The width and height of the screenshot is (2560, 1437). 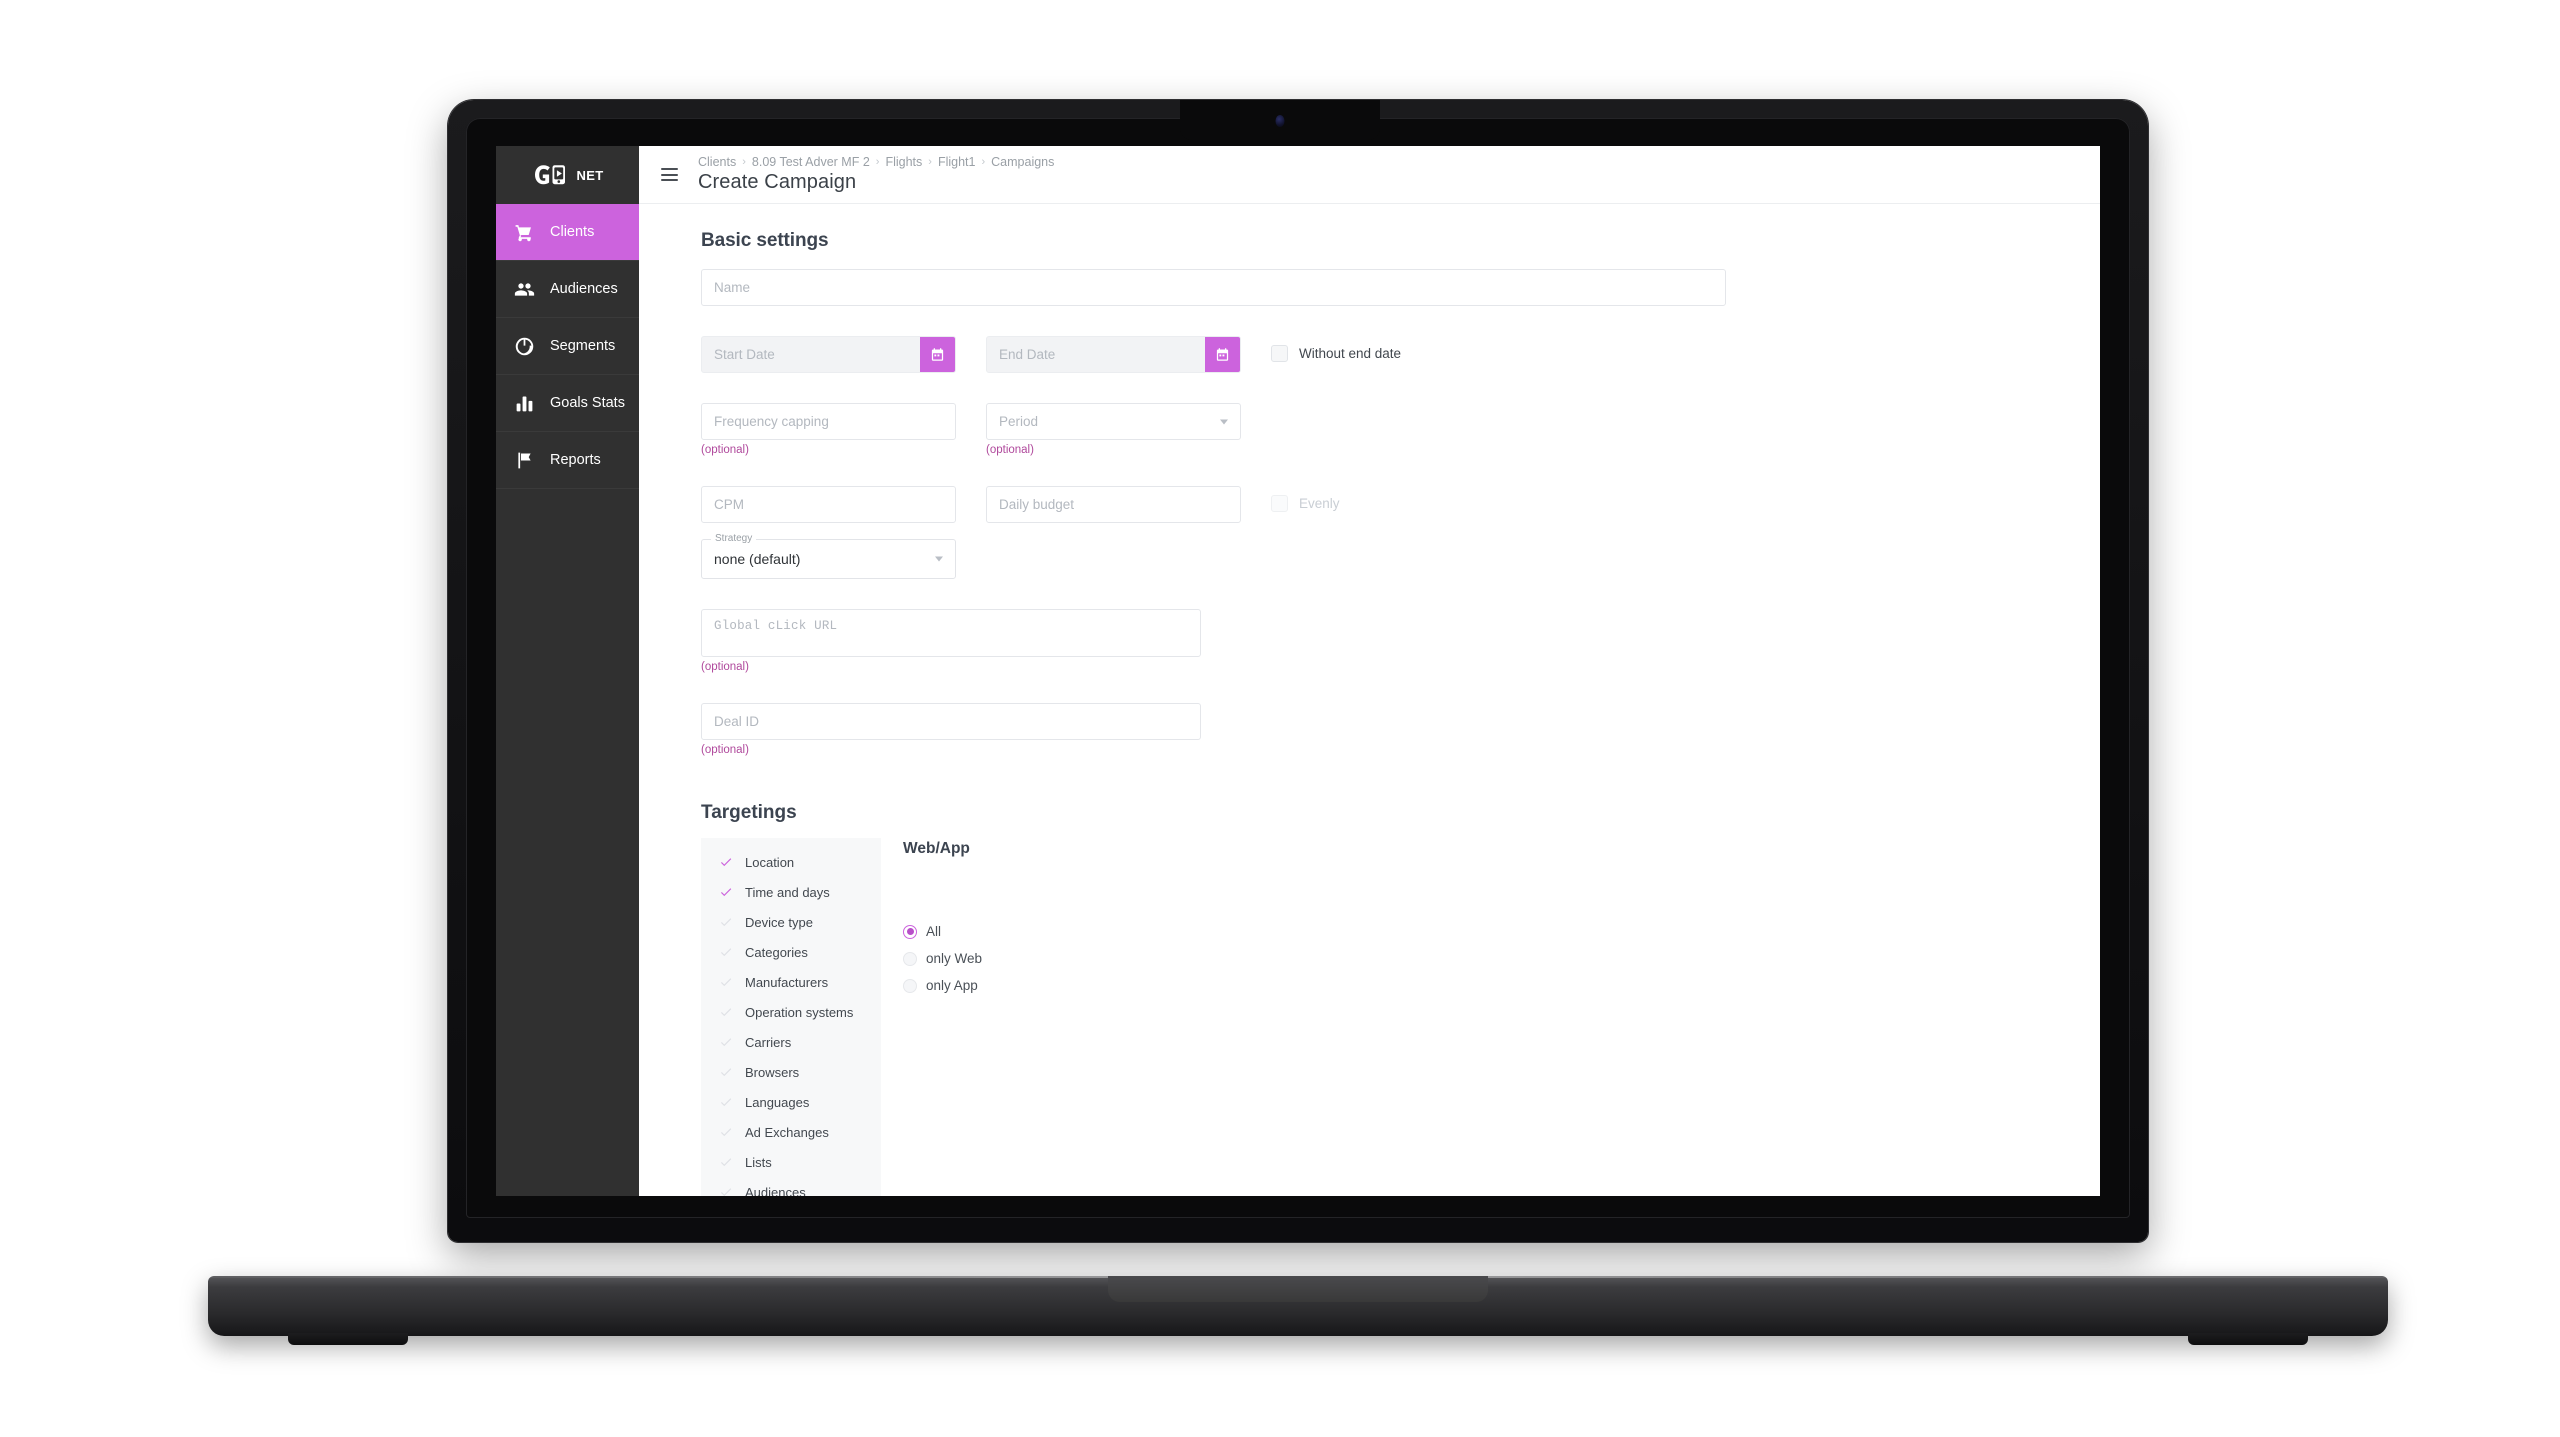 I want to click on radio-option-all: All, so click(x=942, y=931).